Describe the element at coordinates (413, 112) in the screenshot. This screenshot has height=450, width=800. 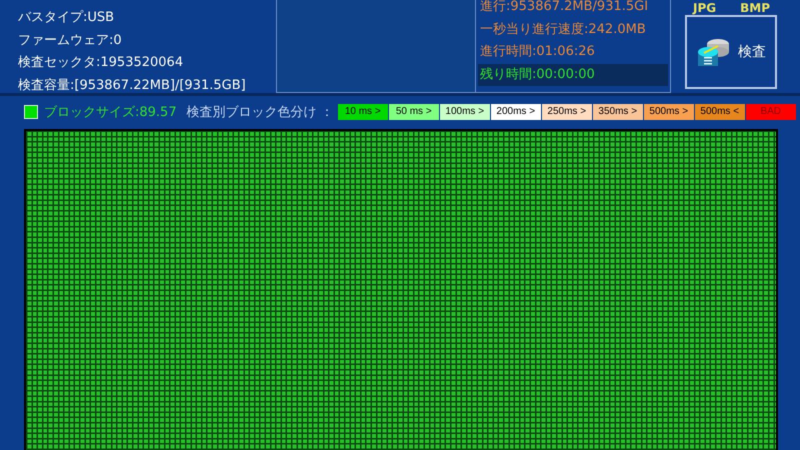
I see `legend-swatch: 50 ms >` at that location.